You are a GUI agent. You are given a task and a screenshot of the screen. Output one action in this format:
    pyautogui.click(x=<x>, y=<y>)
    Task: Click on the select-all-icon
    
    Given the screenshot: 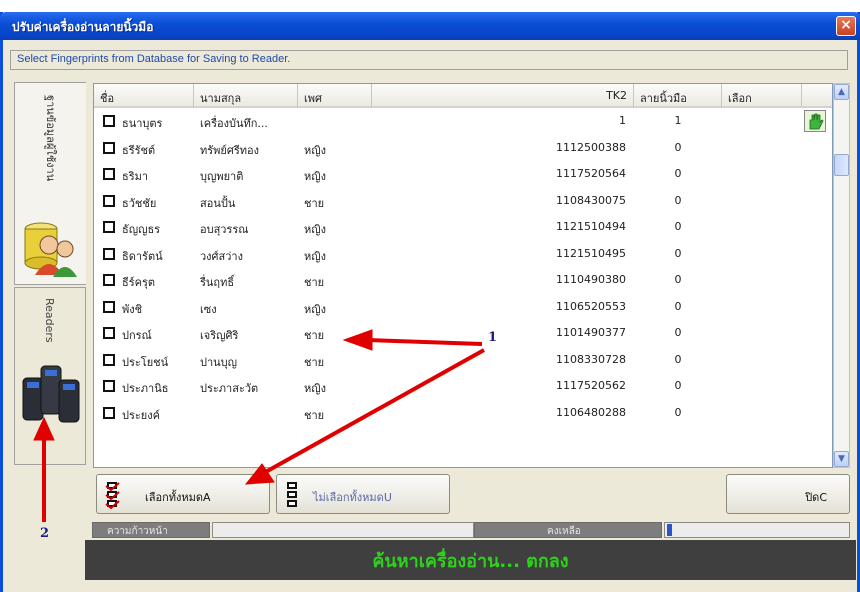 What is the action you would take?
    pyautogui.click(x=112, y=496)
    